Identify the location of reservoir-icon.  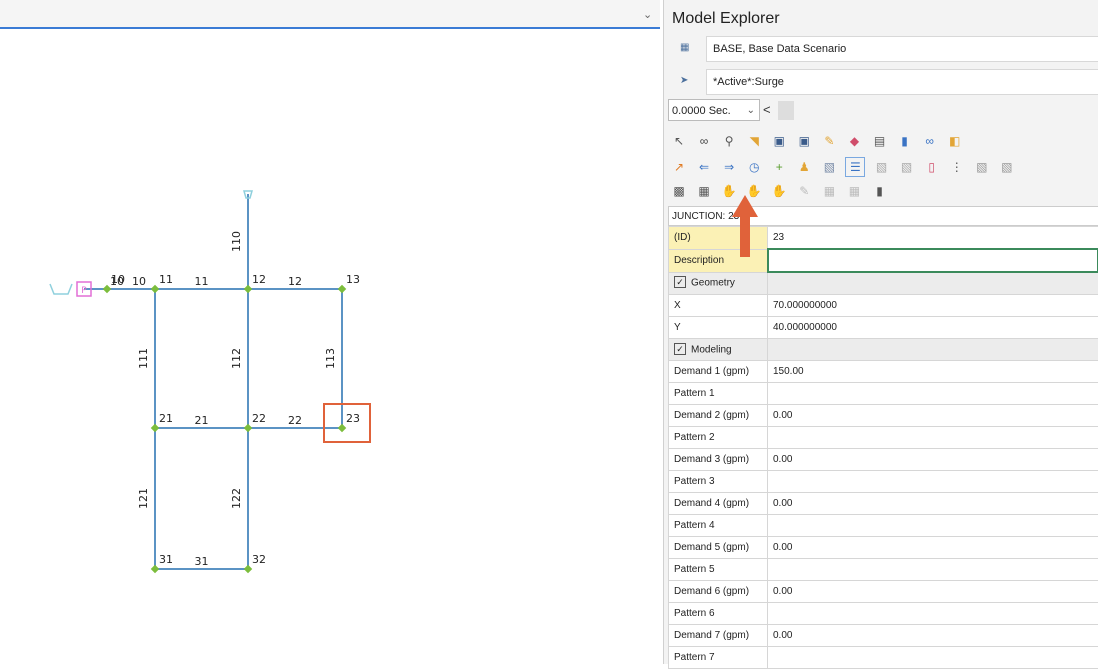
(61, 289).